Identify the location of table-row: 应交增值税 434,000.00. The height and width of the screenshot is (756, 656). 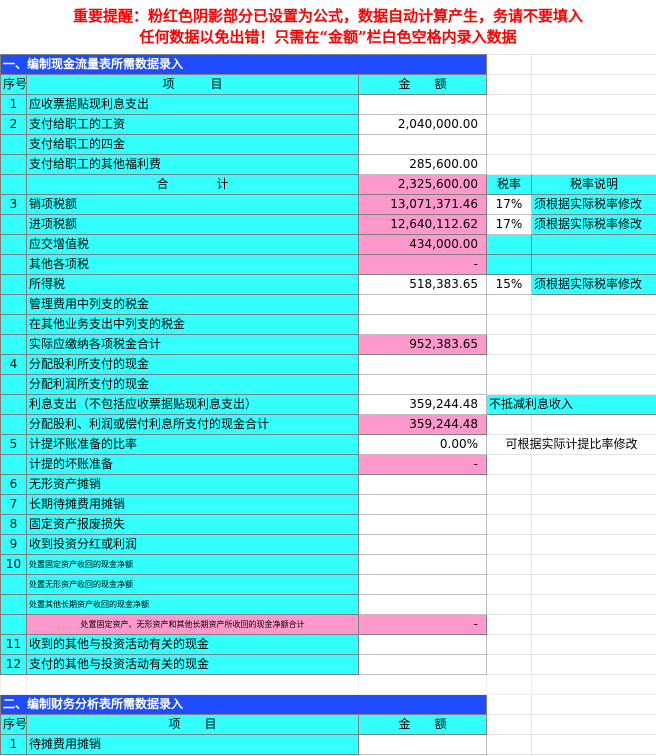
(328, 244).